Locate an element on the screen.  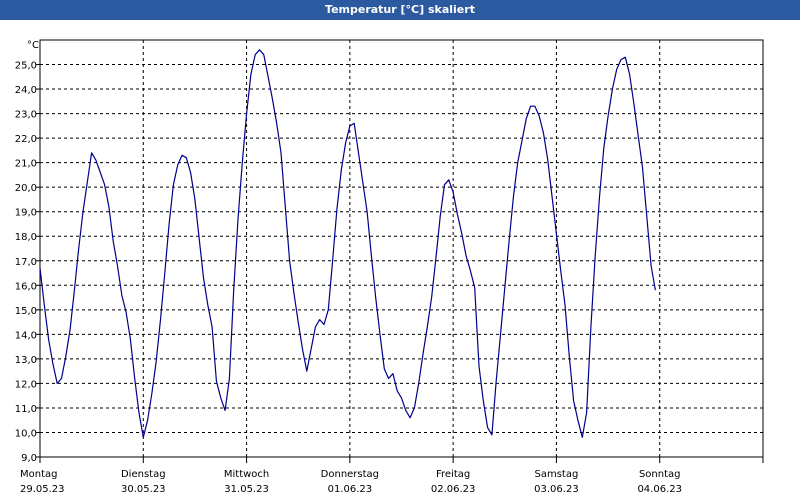
y-tick-label: 20,0 is located at coordinates (26, 188).